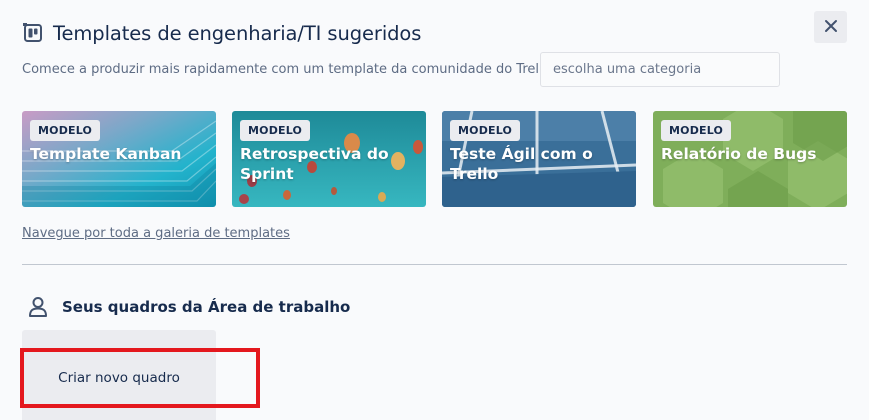 The width and height of the screenshot is (869, 420). I want to click on create-board-label: Criar novo quadro, so click(119, 378).